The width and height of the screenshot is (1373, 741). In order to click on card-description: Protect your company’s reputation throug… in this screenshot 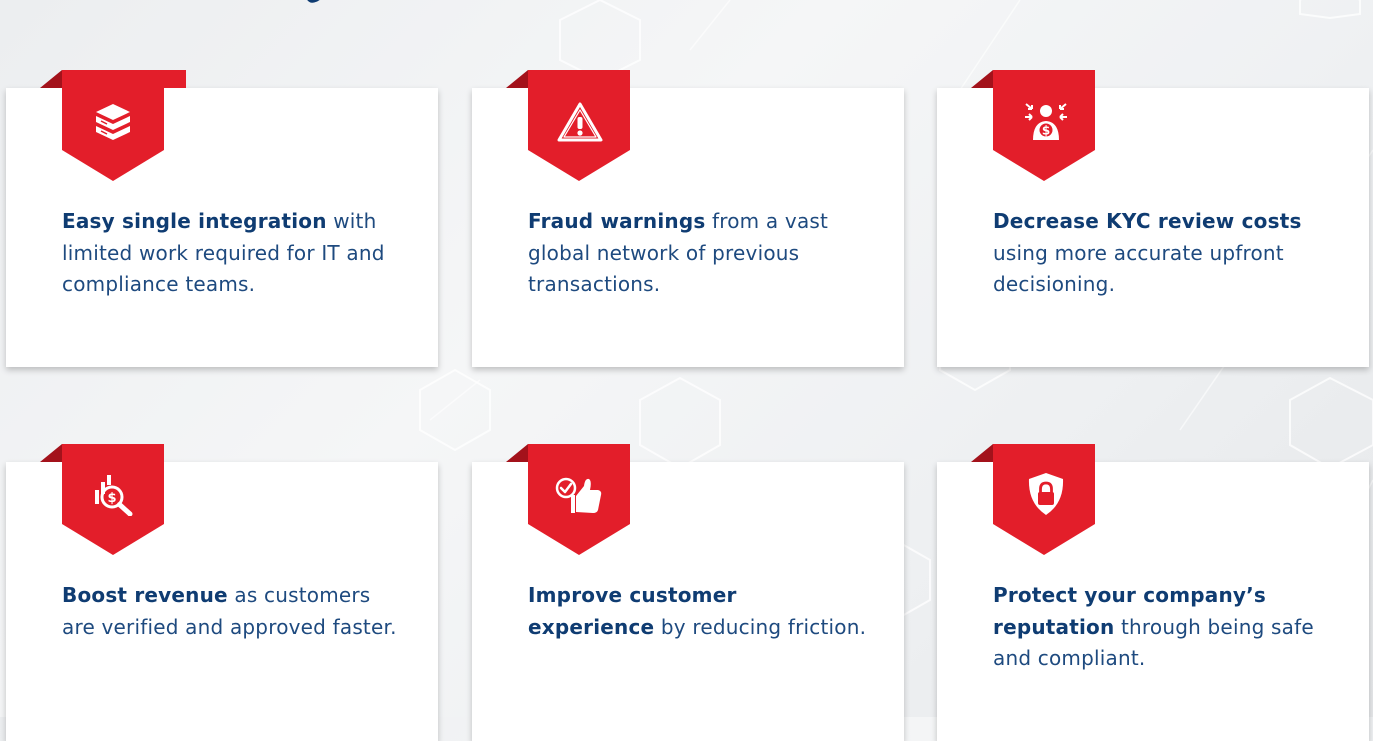, I will do `click(1163, 627)`.